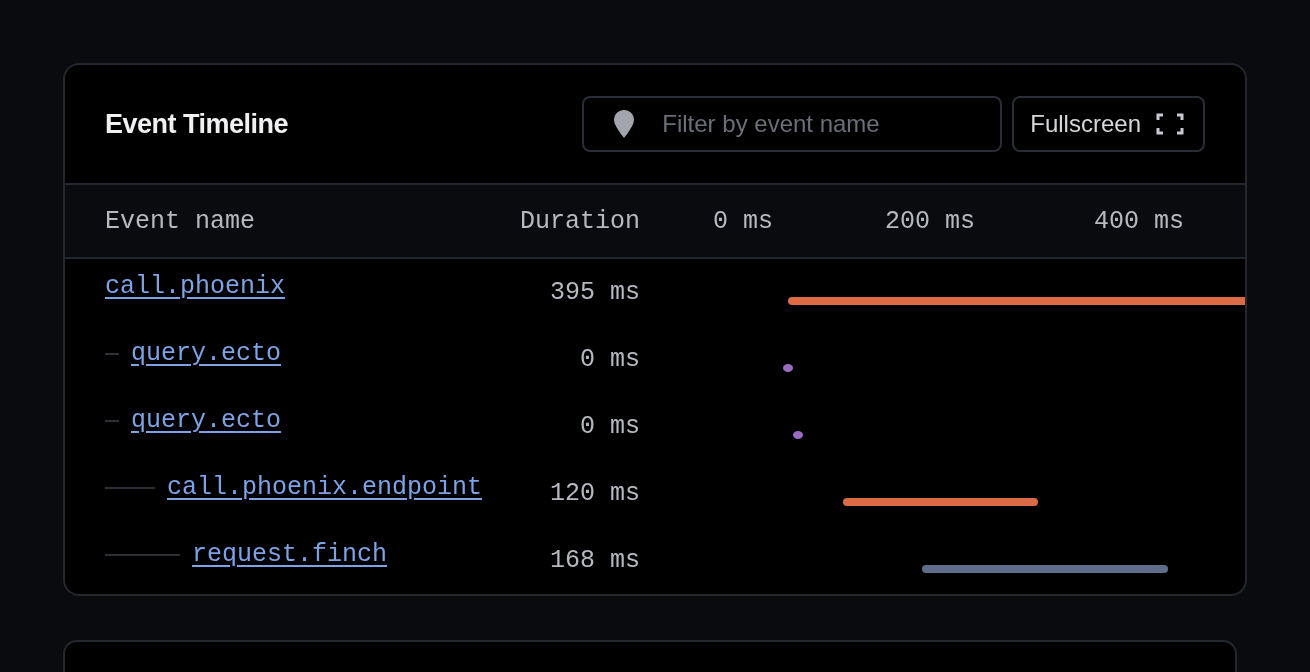 The width and height of the screenshot is (1310, 672). What do you see at coordinates (195, 286) in the screenshot?
I see `event-link: call.phoenix` at bounding box center [195, 286].